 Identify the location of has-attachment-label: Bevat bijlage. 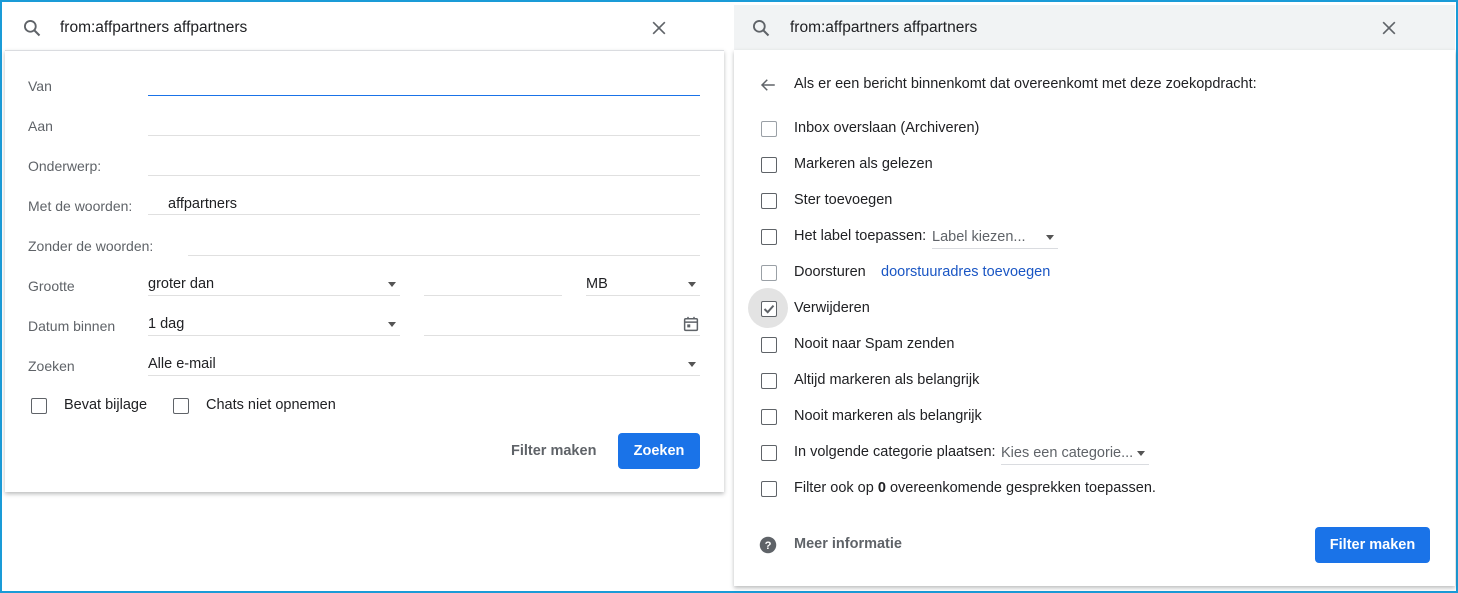
(106, 405).